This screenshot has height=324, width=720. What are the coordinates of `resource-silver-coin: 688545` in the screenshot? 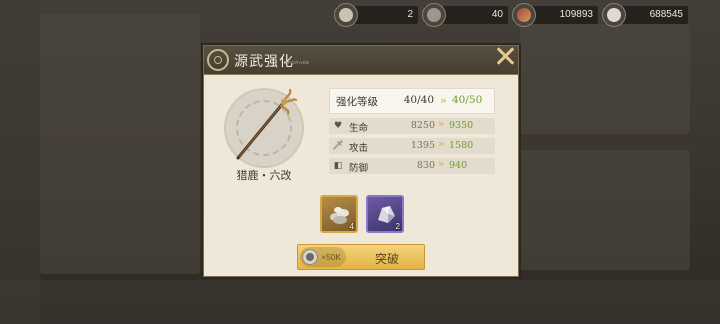 It's located at (645, 15).